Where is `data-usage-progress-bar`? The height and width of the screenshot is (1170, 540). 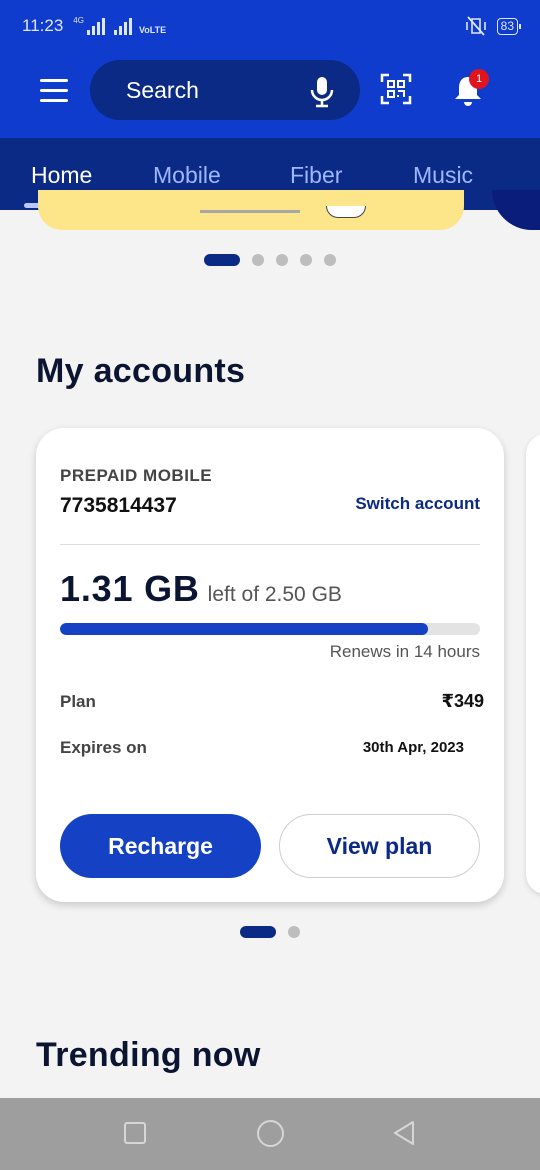
data-usage-progress-bar is located at coordinates (270, 629).